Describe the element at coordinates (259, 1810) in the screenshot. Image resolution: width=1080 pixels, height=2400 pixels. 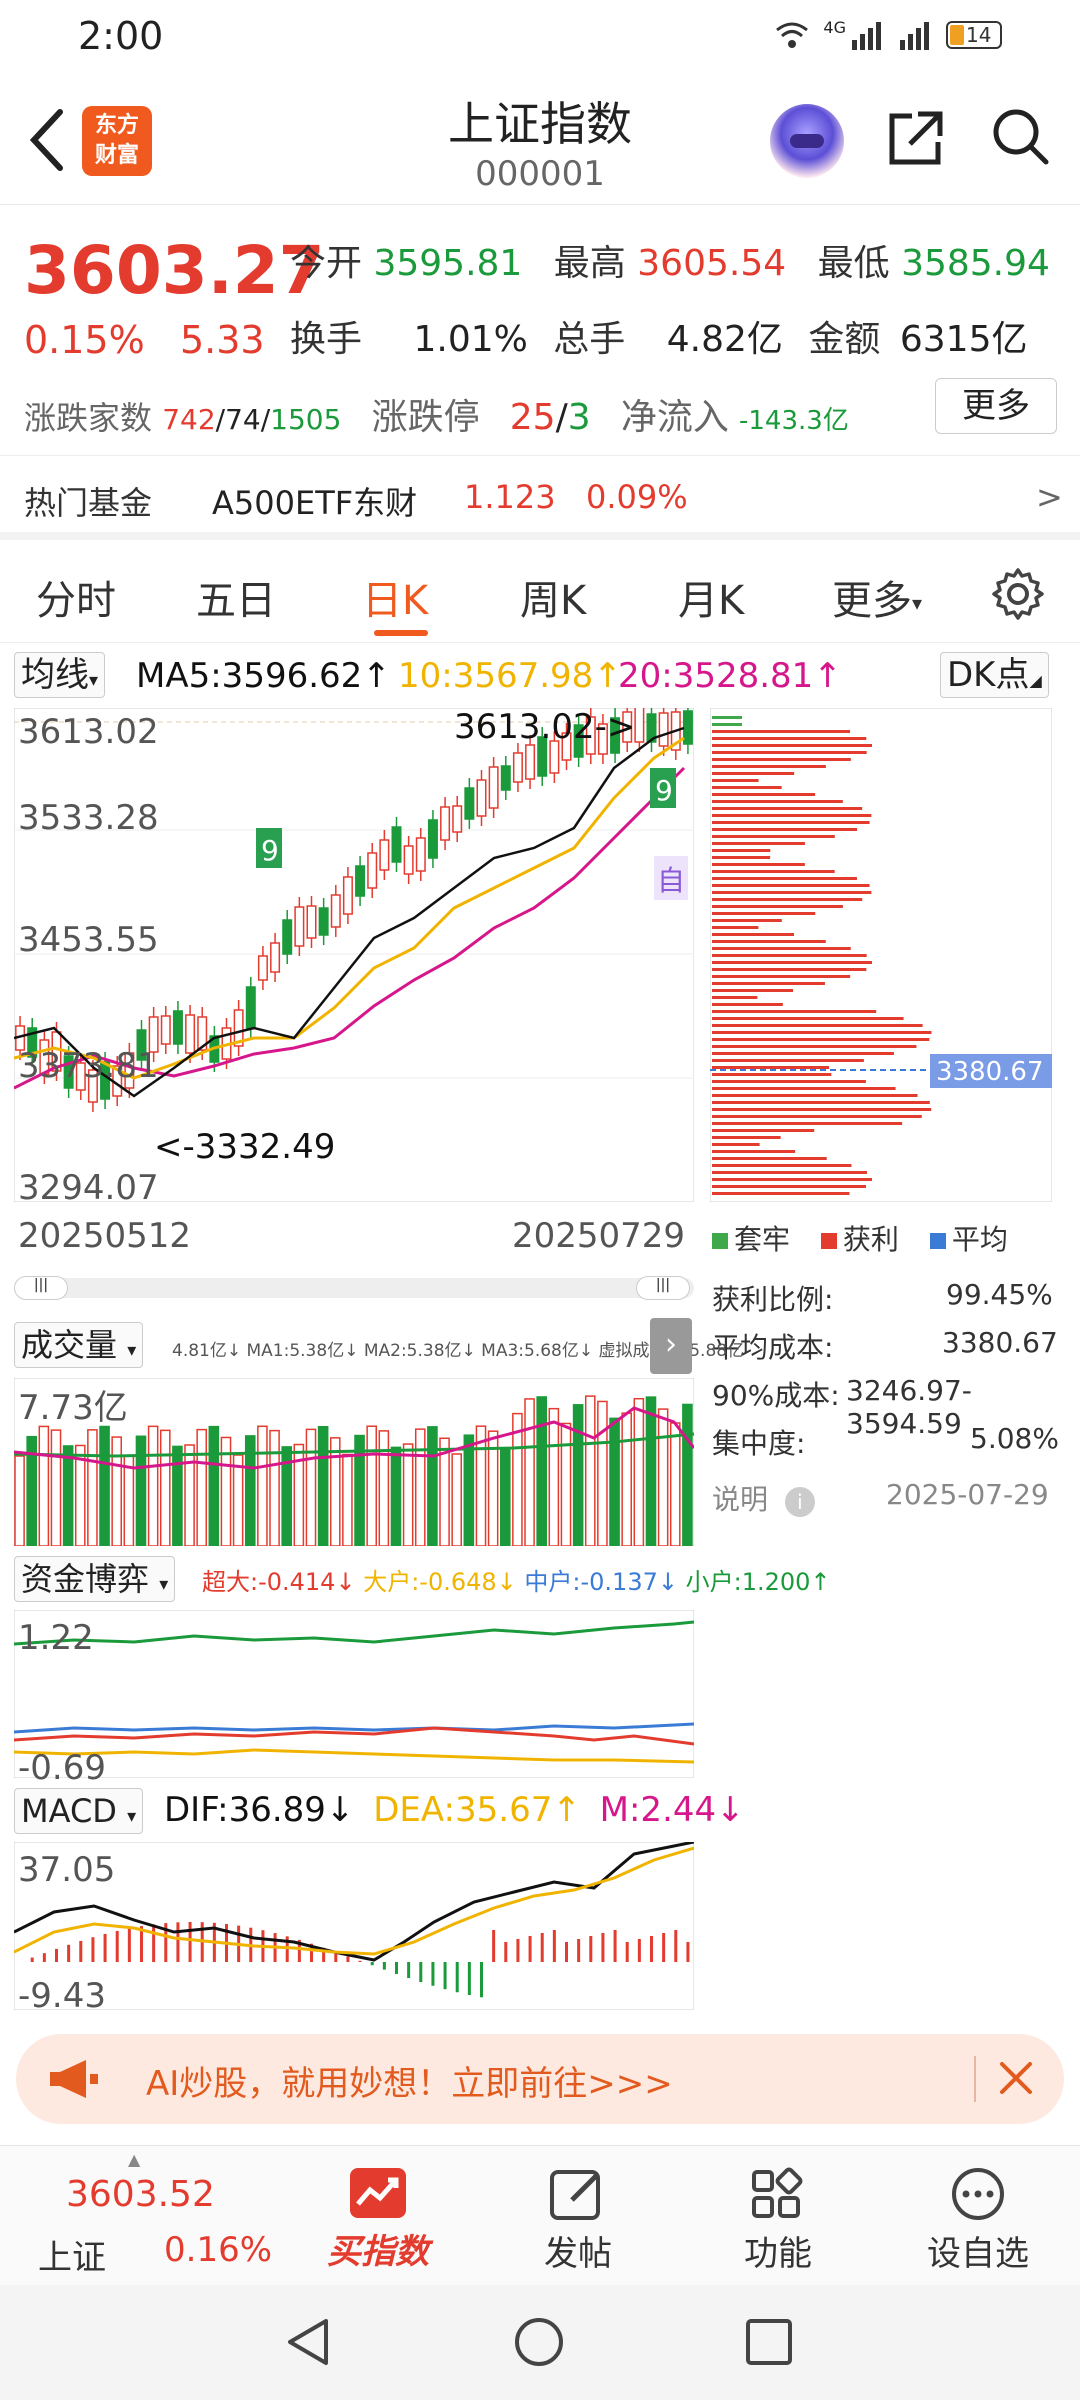
I see `macd-dif: DIF:36.89↓` at that location.